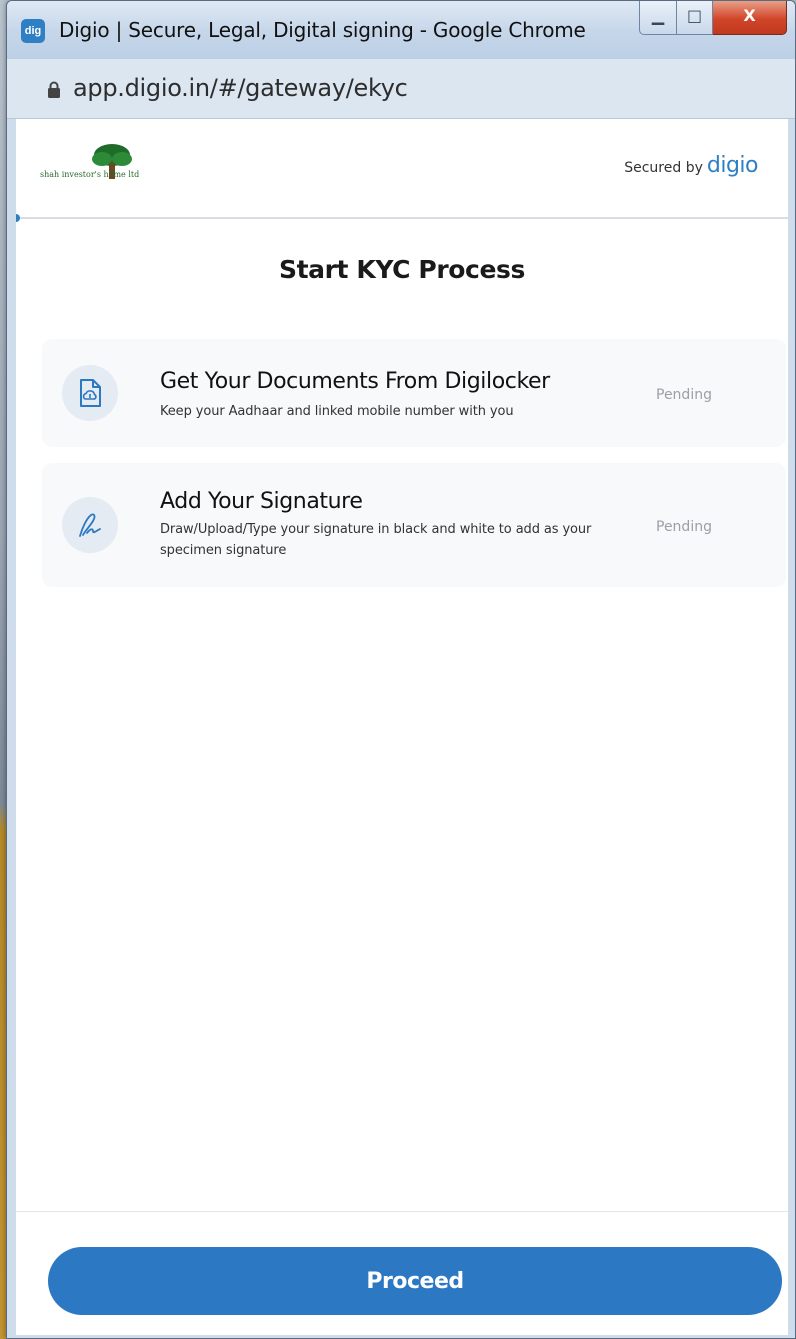 The width and height of the screenshot is (796, 1339). What do you see at coordinates (18, 218) in the screenshot?
I see `progress-indicator` at bounding box center [18, 218].